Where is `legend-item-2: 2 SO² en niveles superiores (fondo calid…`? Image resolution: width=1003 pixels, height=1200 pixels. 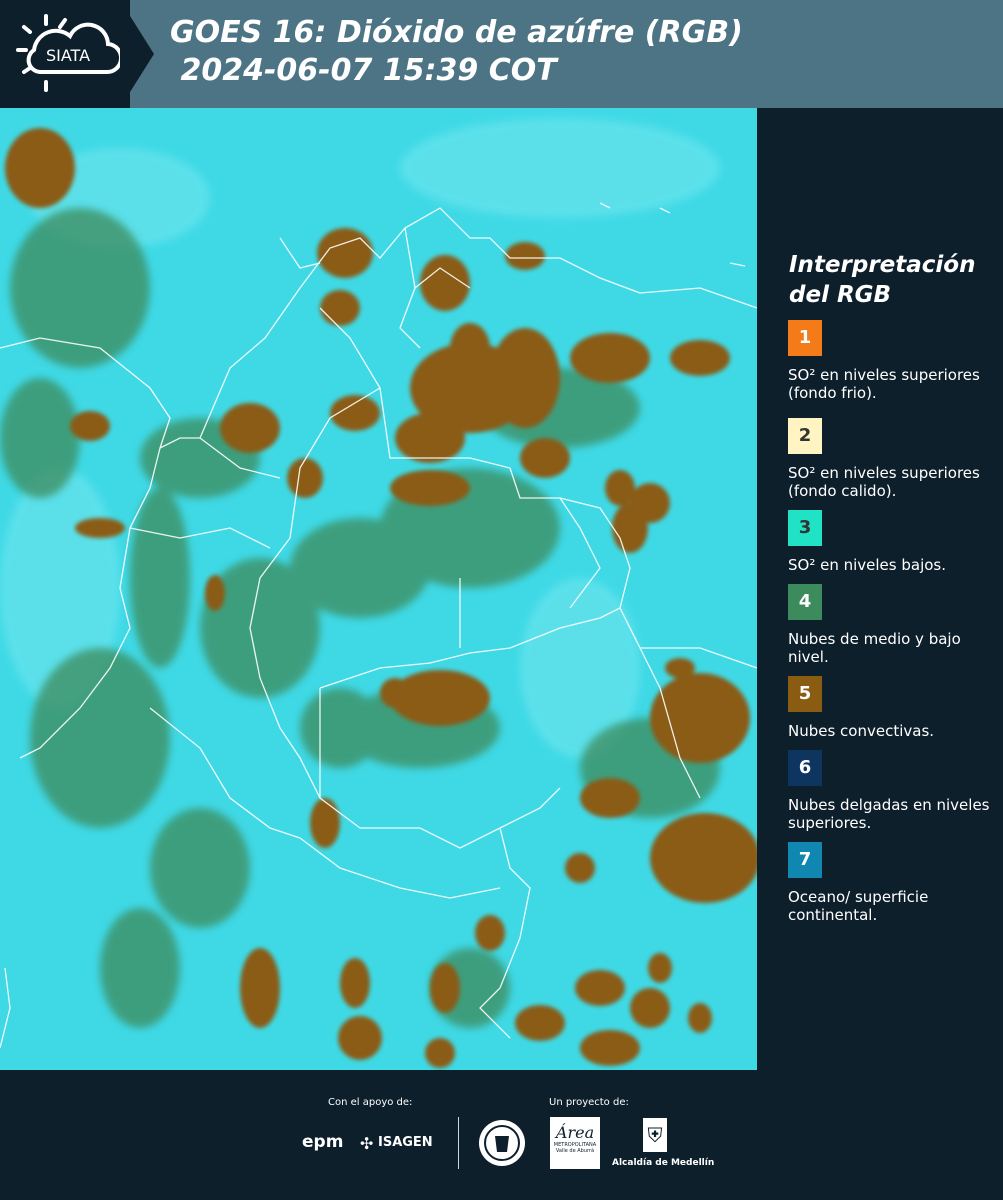
legend-item-2: 2 SO² en niveles superiores (fondo calid… is located at coordinates (893, 459).